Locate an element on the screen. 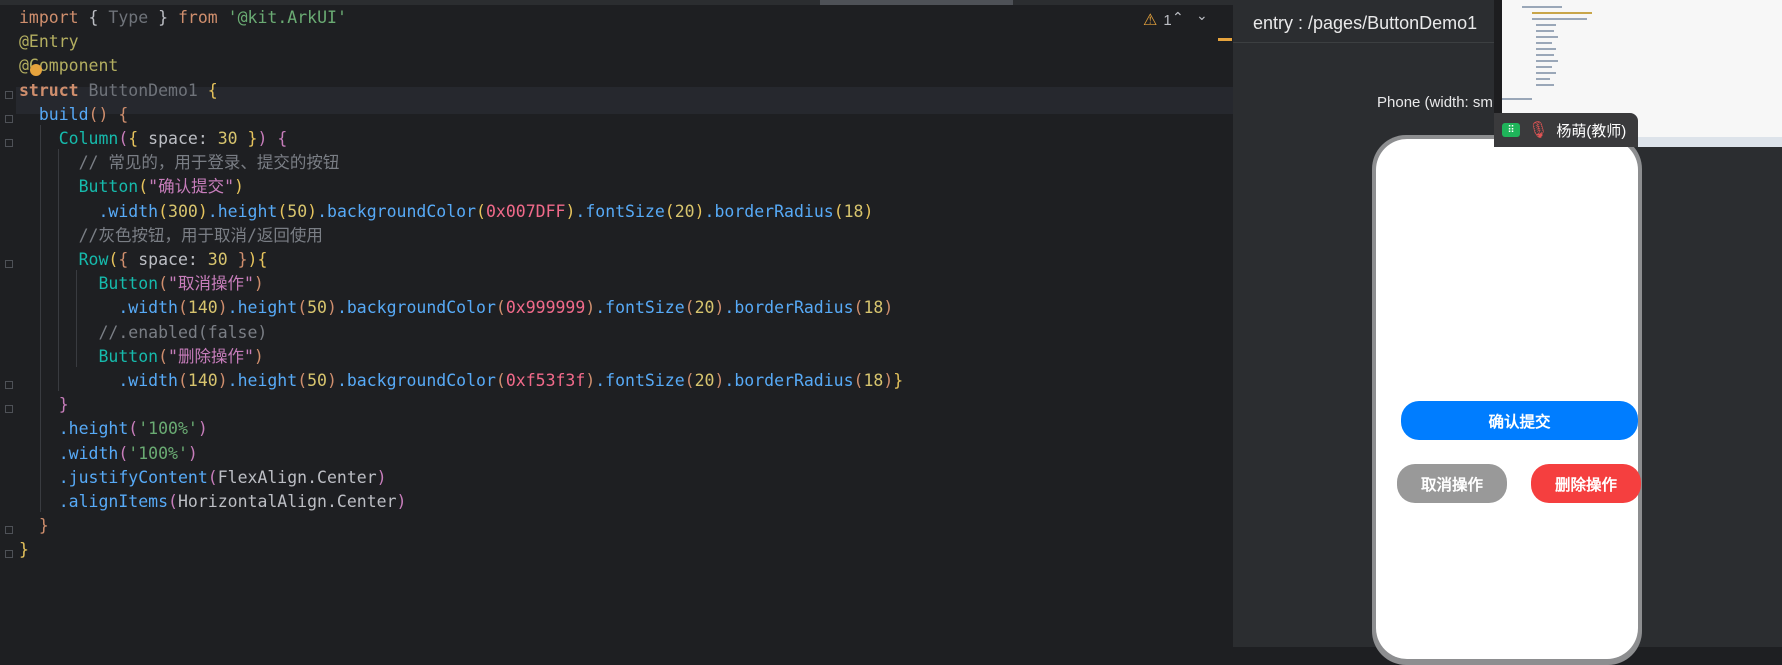  code-line: Column({ space: 30 }) { is located at coordinates (153, 138).